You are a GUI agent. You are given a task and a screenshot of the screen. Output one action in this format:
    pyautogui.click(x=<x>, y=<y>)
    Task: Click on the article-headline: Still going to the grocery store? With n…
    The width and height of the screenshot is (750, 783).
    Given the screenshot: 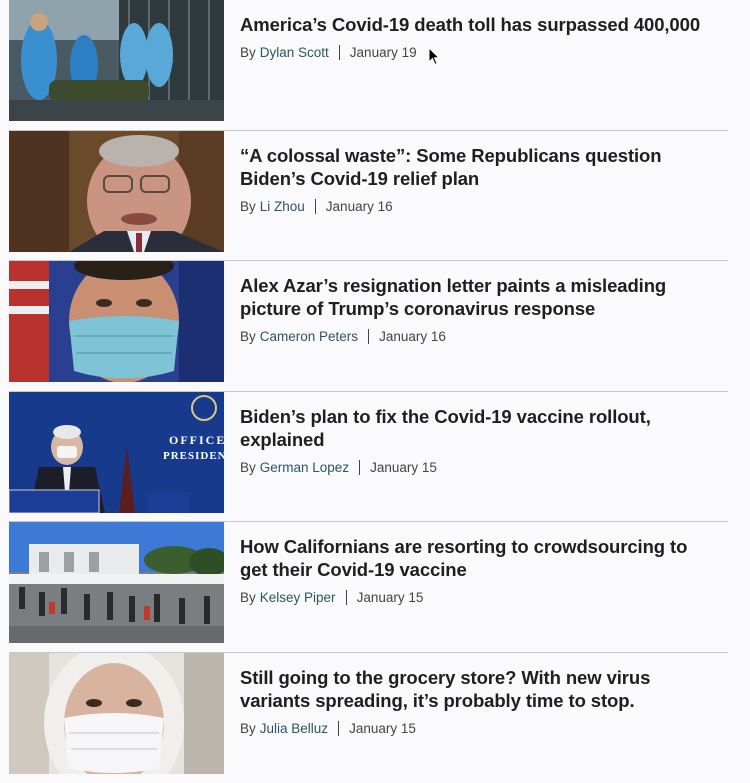 What is the action you would take?
    pyautogui.click(x=475, y=689)
    